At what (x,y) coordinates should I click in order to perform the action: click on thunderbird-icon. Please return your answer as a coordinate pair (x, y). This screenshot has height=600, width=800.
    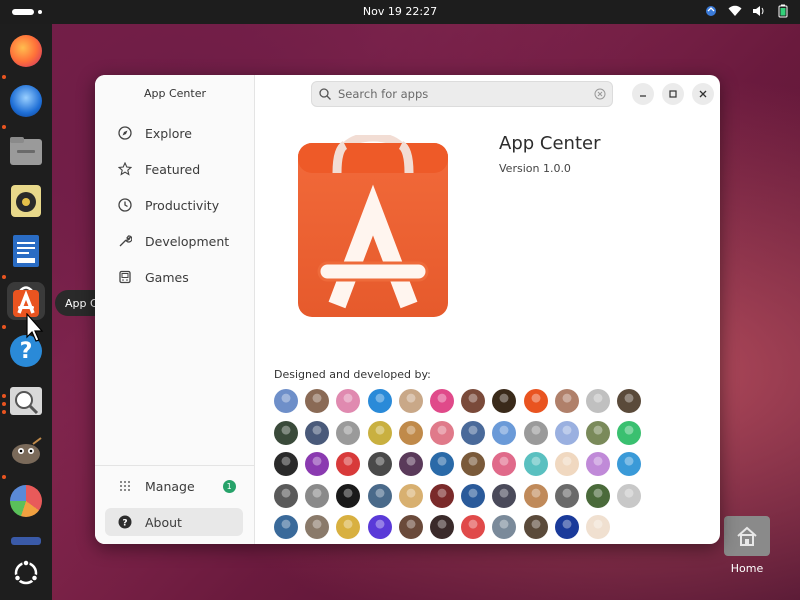
    Looking at the image, I should click on (26, 101).